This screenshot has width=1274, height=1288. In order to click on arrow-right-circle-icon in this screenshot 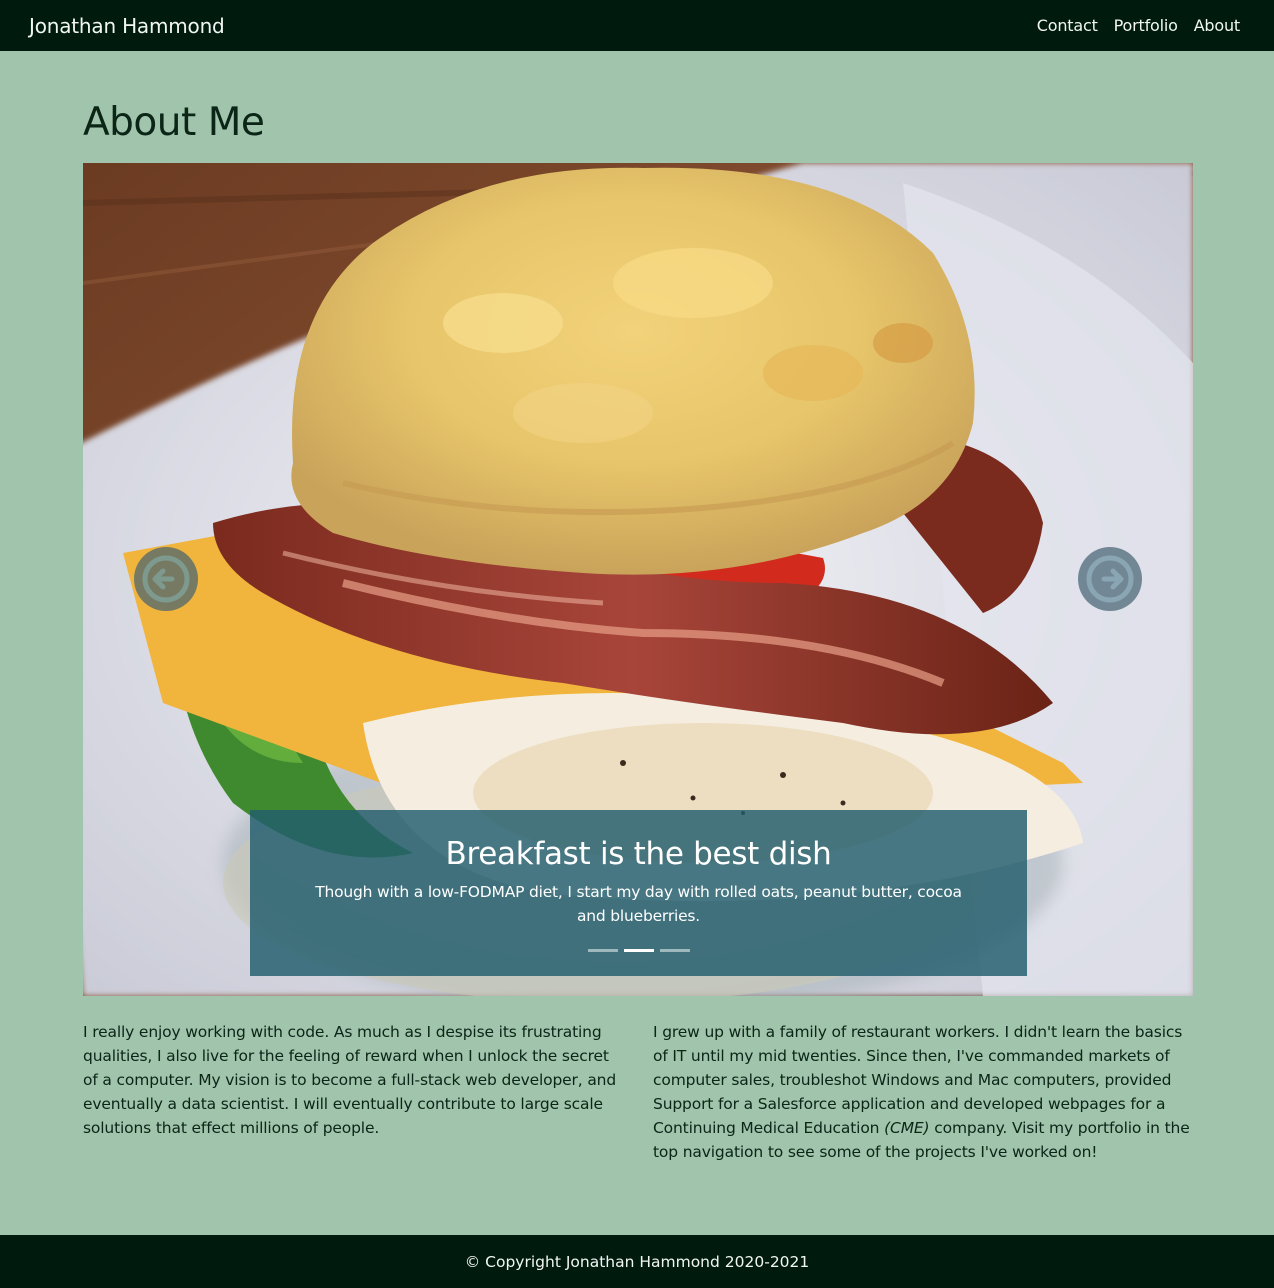, I will do `click(1110, 579)`.